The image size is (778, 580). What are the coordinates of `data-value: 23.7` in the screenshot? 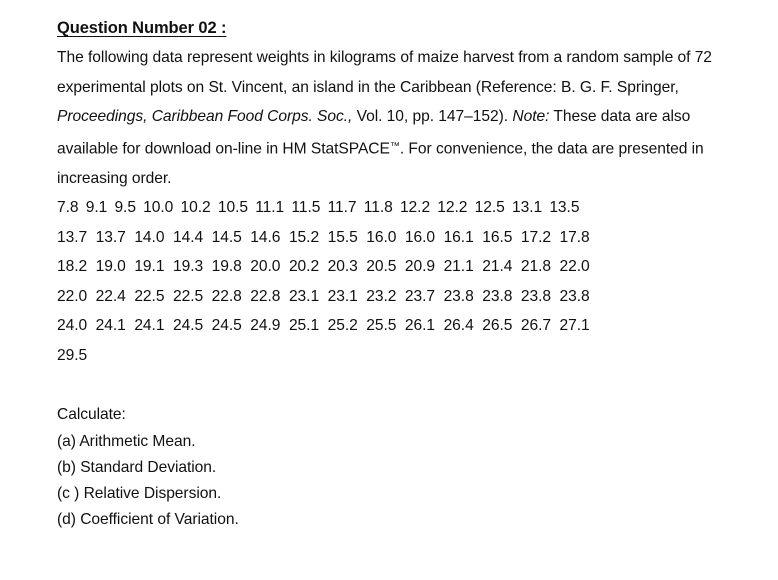 It's located at (420, 296).